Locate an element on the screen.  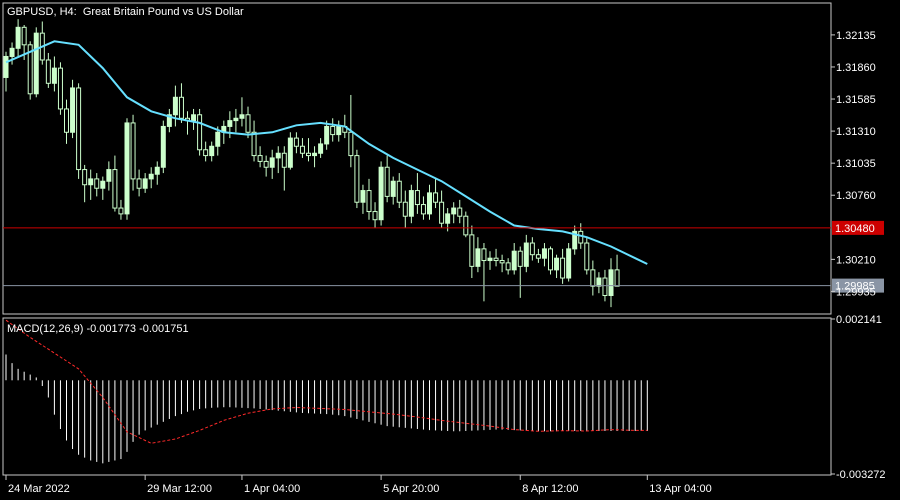
time-tick-label: 24 Mar 2022 is located at coordinates (39, 489).